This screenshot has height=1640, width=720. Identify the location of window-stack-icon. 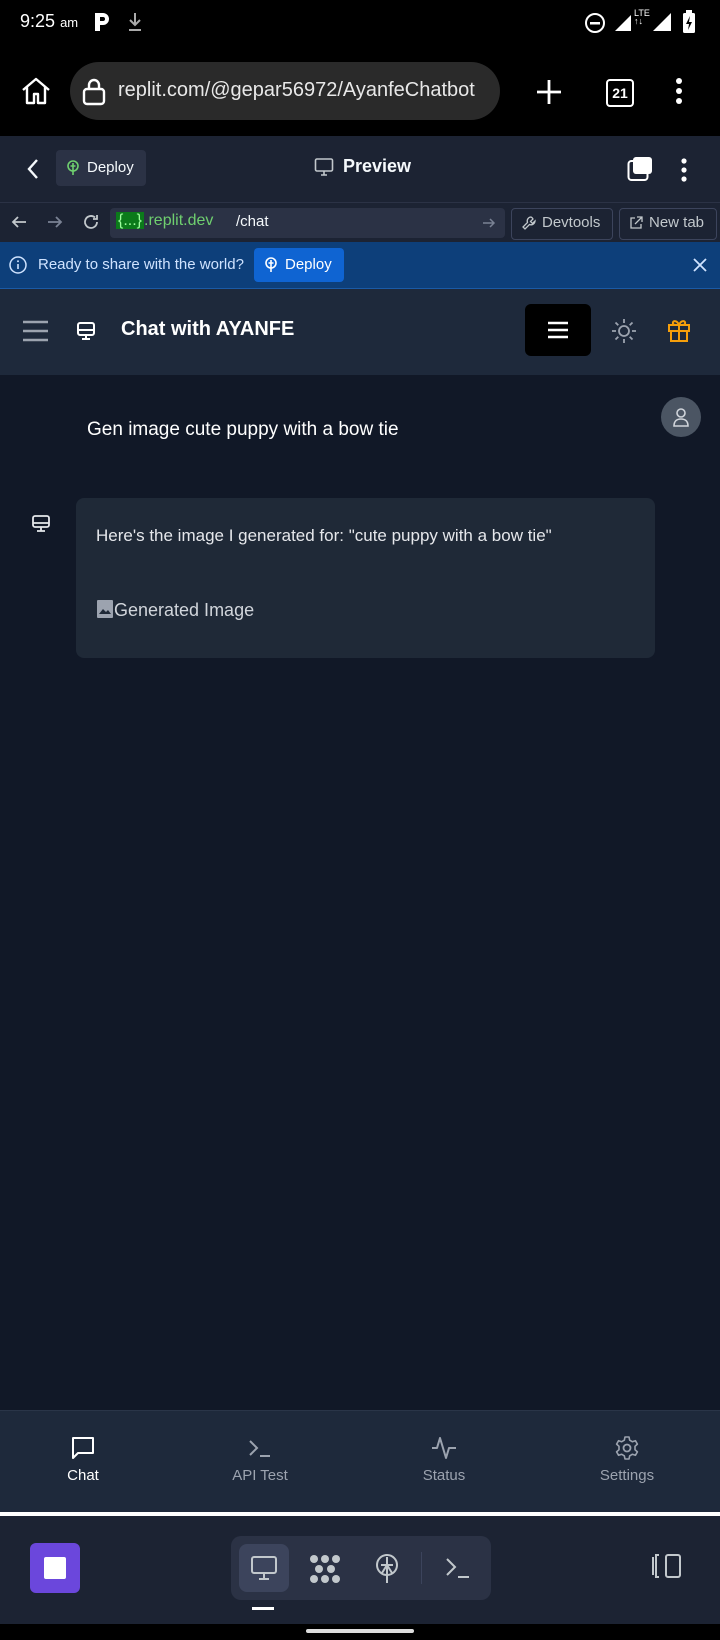
(640, 169).